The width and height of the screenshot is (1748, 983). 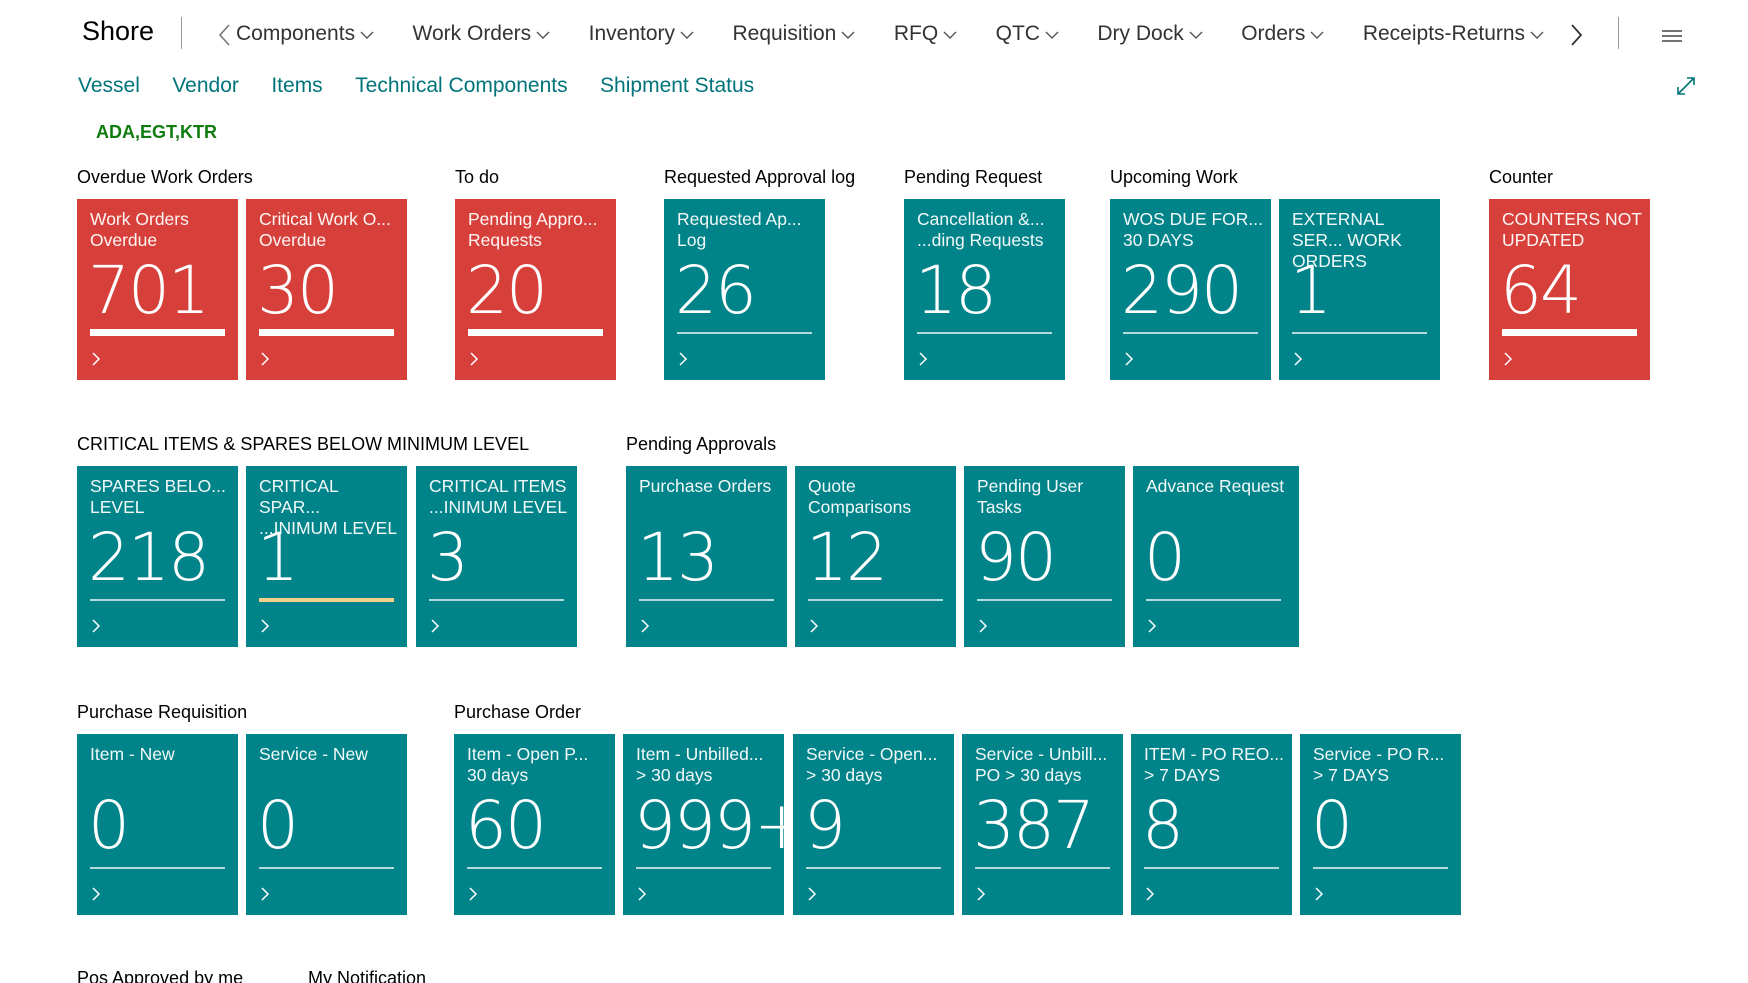 I want to click on expand-icon, so click(x=1686, y=86).